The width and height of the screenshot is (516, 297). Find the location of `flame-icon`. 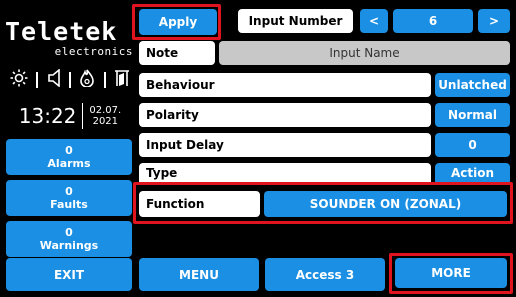

flame-icon is located at coordinates (87, 80).